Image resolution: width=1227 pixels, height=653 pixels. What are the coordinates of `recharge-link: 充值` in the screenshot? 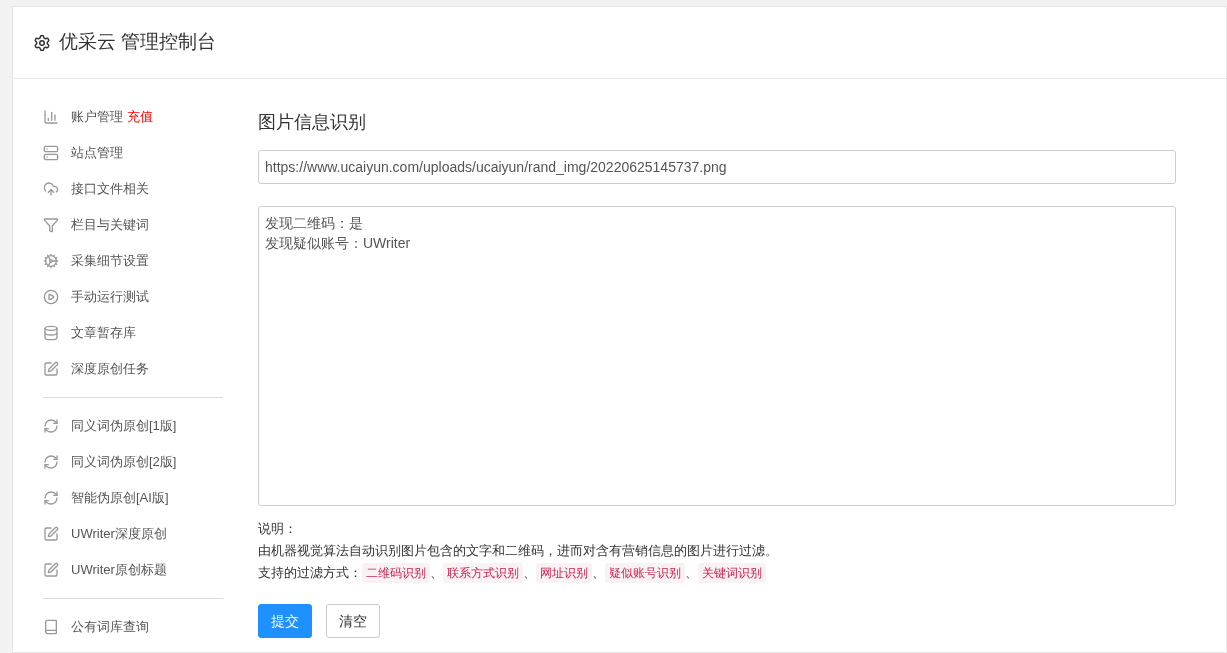 It's located at (140, 117).